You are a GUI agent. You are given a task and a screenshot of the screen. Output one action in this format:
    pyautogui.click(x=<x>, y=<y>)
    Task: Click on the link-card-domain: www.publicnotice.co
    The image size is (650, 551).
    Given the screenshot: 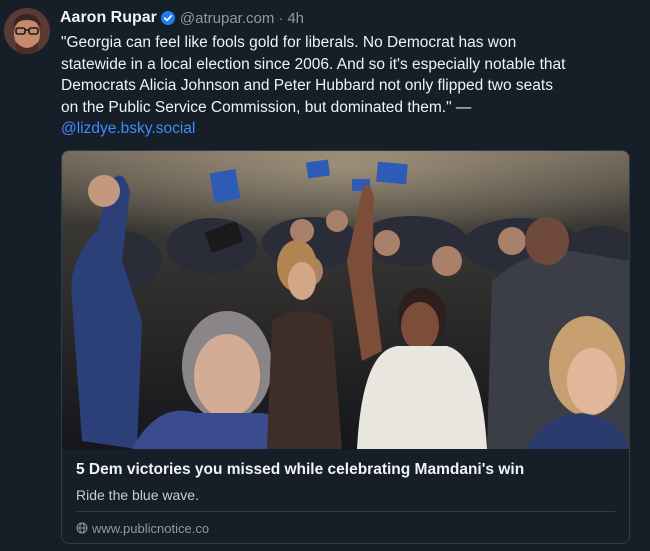 What is the action you would take?
    pyautogui.click(x=151, y=528)
    